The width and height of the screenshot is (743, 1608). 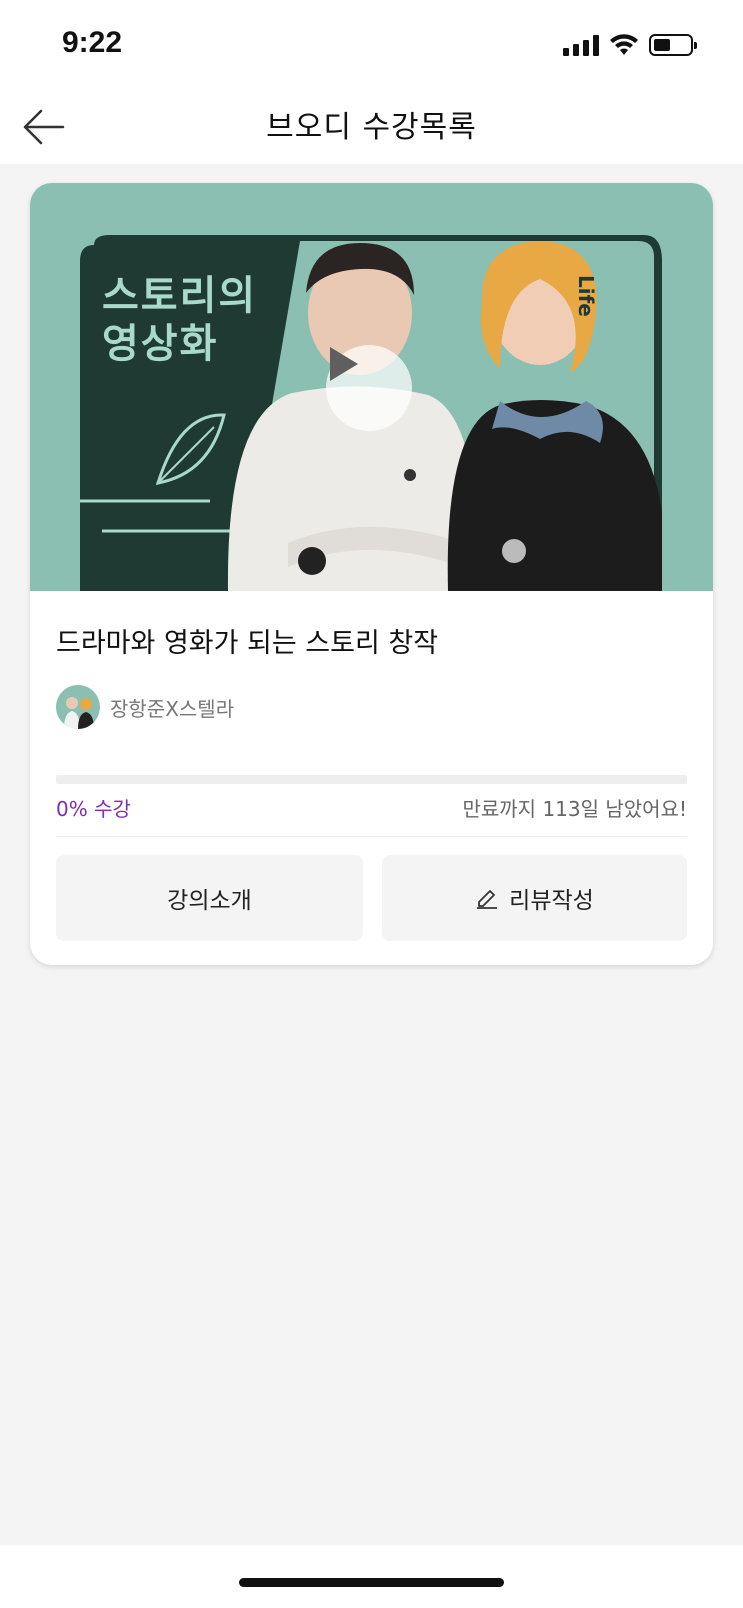 What do you see at coordinates (344, 364) in the screenshot?
I see `play-icon` at bounding box center [344, 364].